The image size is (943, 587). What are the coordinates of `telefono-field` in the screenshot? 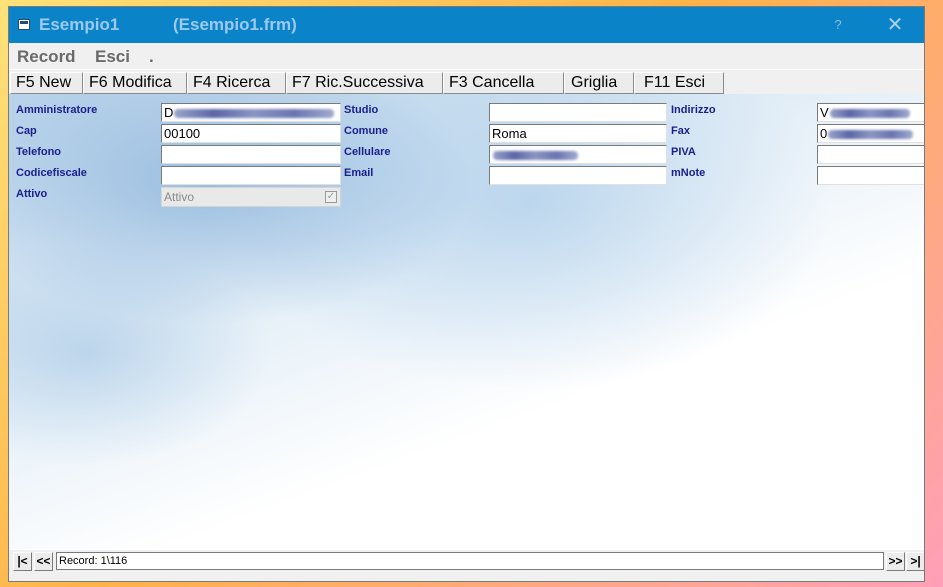 It's located at (251, 154).